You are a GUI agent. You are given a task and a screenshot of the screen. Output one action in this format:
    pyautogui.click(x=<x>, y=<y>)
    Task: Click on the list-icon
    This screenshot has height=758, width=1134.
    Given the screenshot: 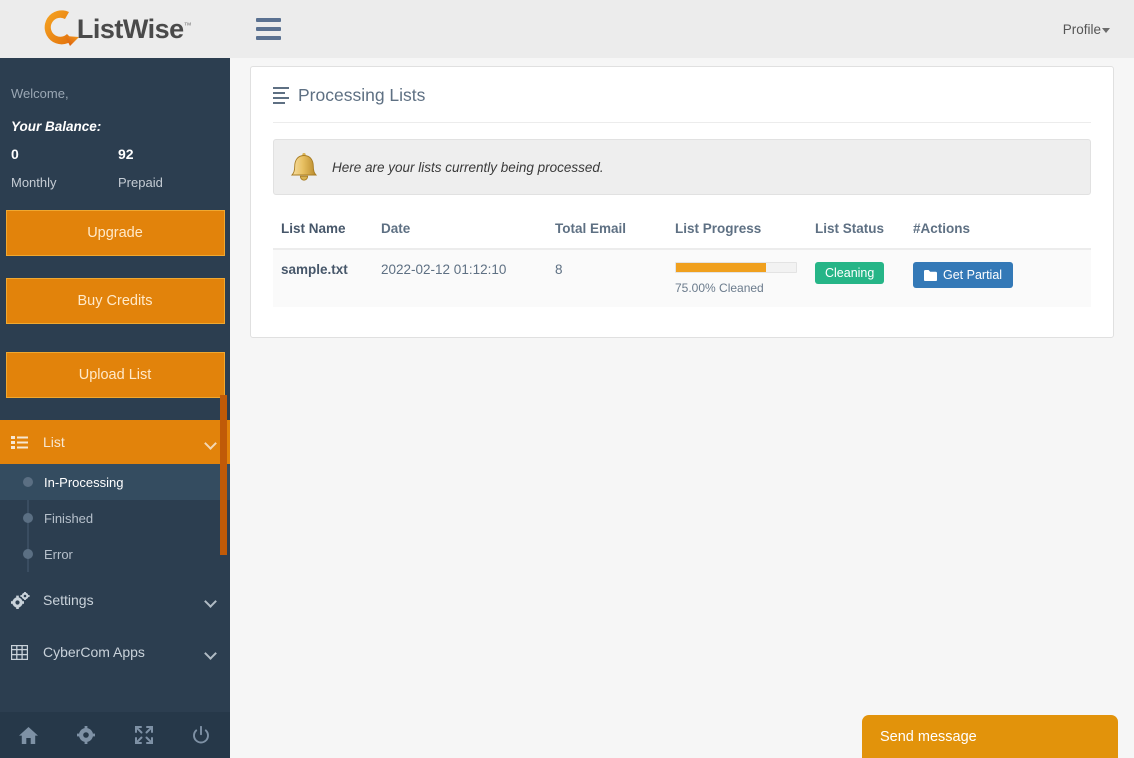 What is the action you would take?
    pyautogui.click(x=22, y=442)
    